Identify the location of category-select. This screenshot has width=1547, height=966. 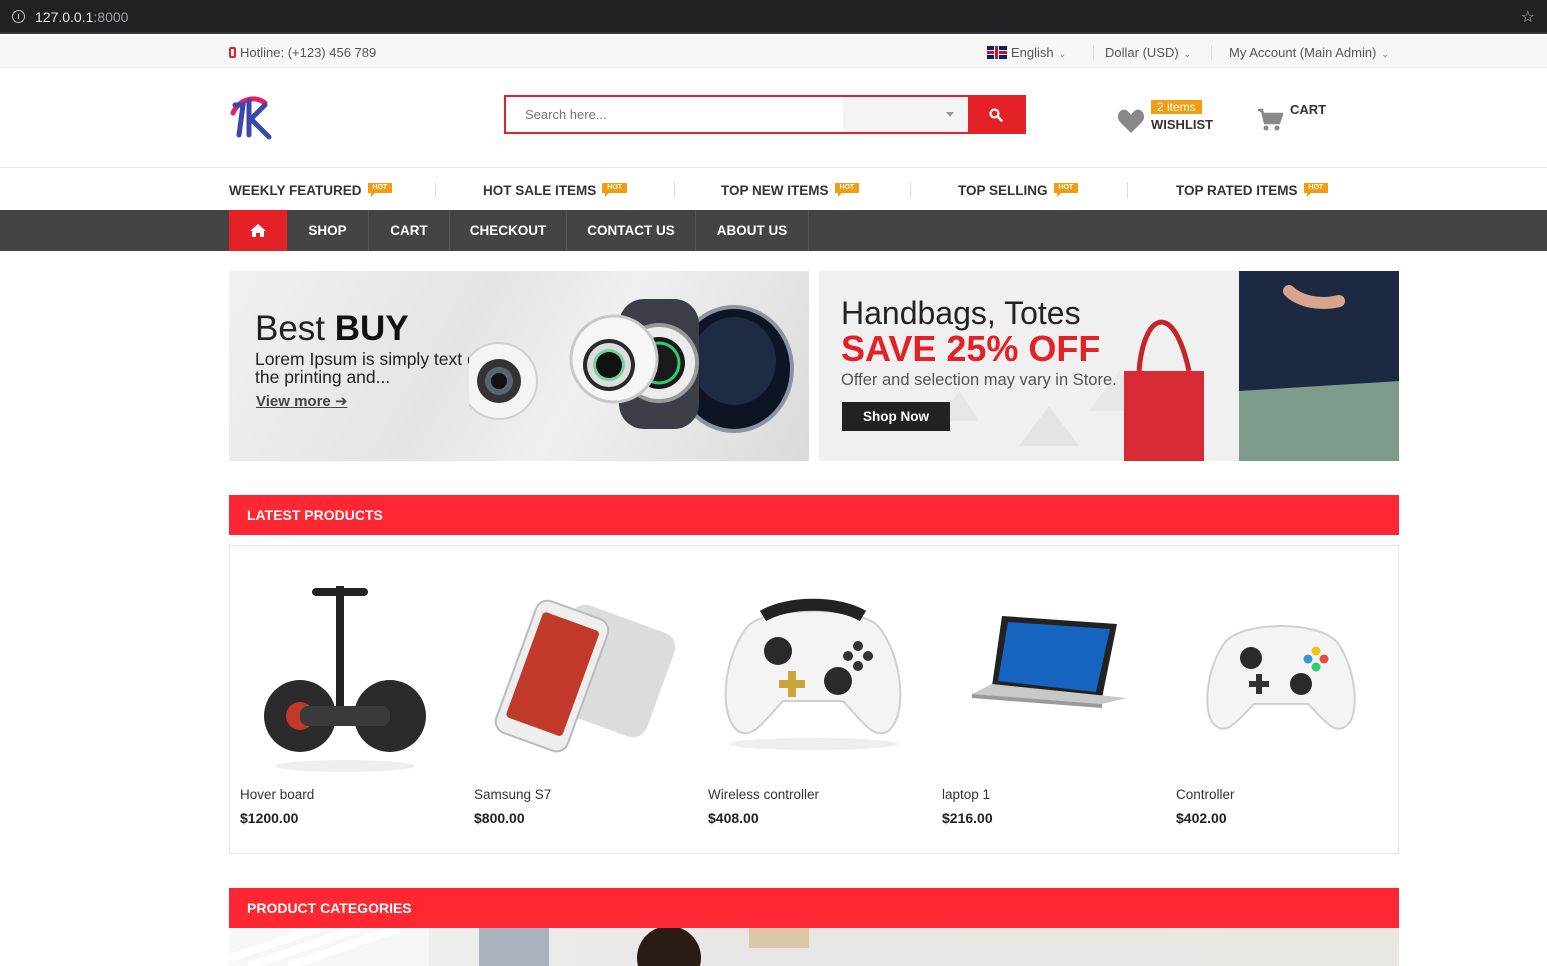
(905, 114).